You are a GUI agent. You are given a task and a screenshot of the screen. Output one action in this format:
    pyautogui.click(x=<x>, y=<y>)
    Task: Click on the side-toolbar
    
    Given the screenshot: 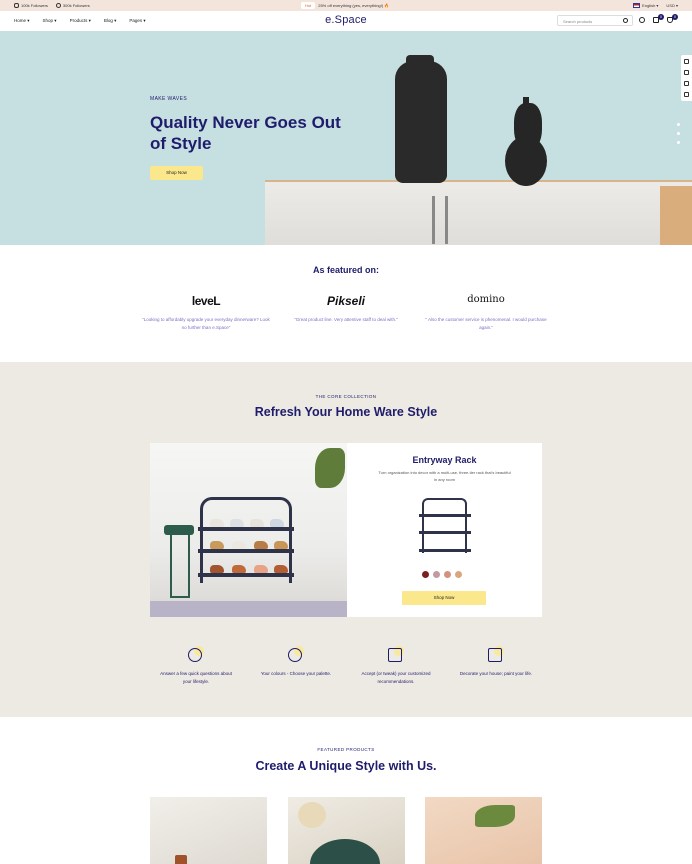 What is the action you would take?
    pyautogui.click(x=686, y=78)
    